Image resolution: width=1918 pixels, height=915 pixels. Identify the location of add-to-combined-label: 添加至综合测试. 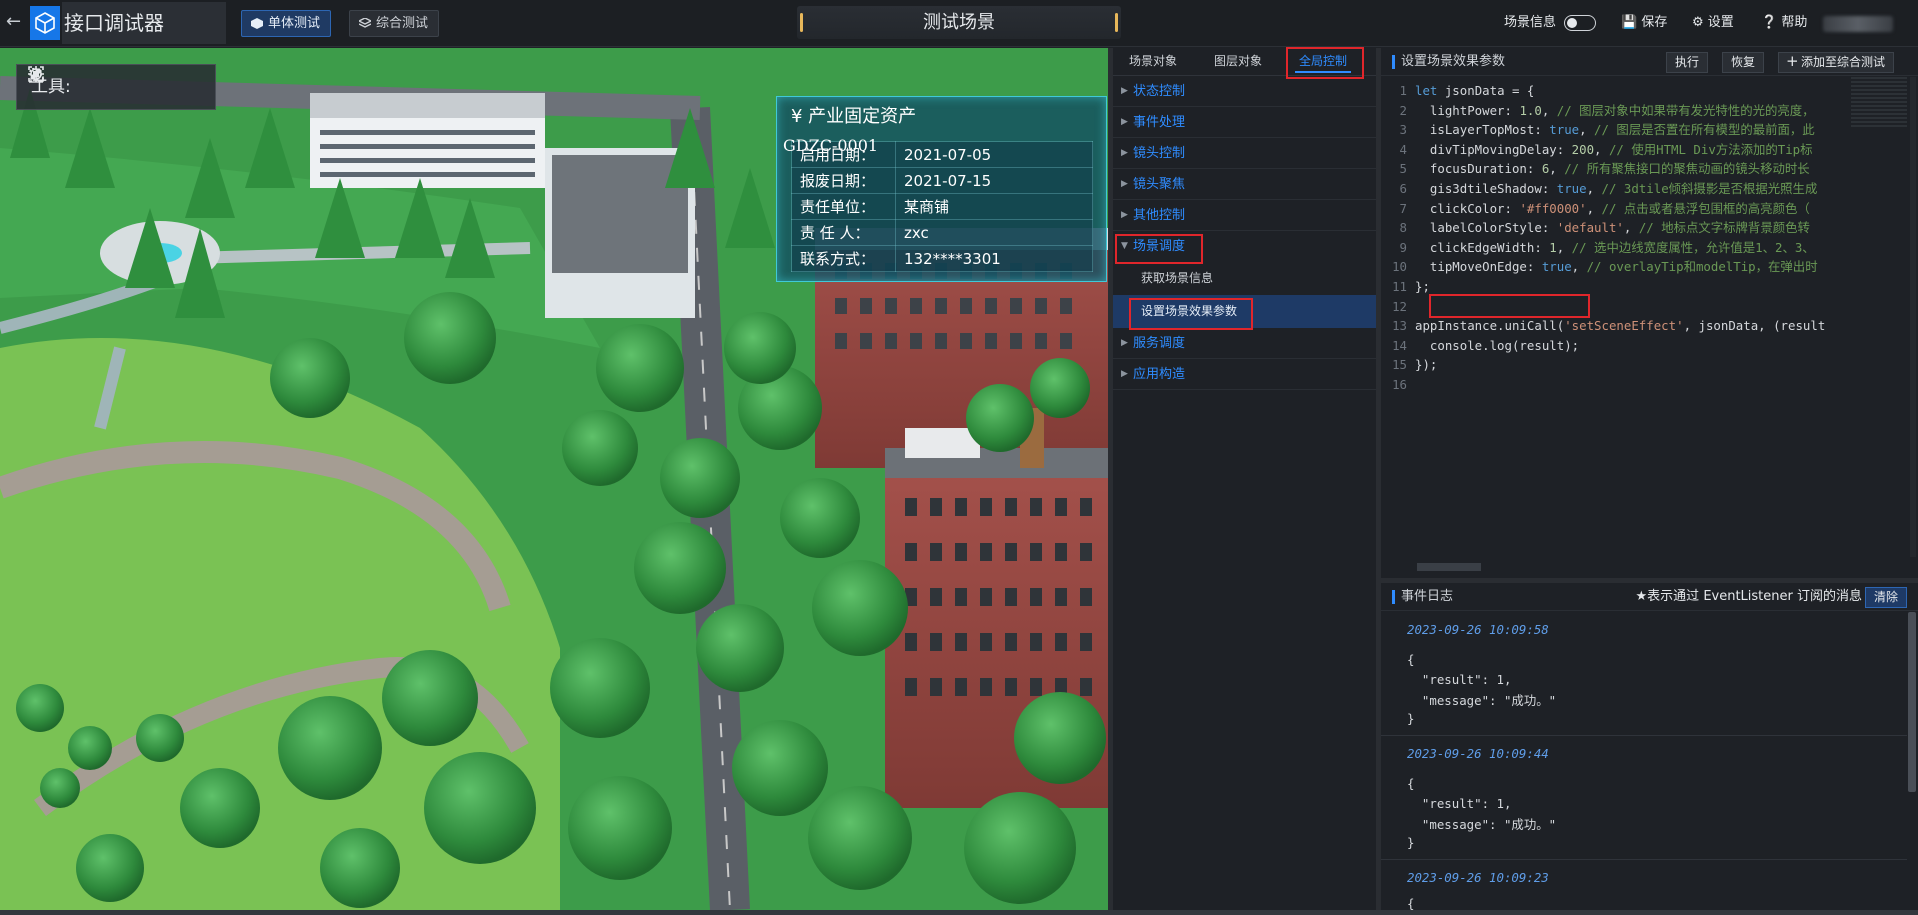
(1843, 62).